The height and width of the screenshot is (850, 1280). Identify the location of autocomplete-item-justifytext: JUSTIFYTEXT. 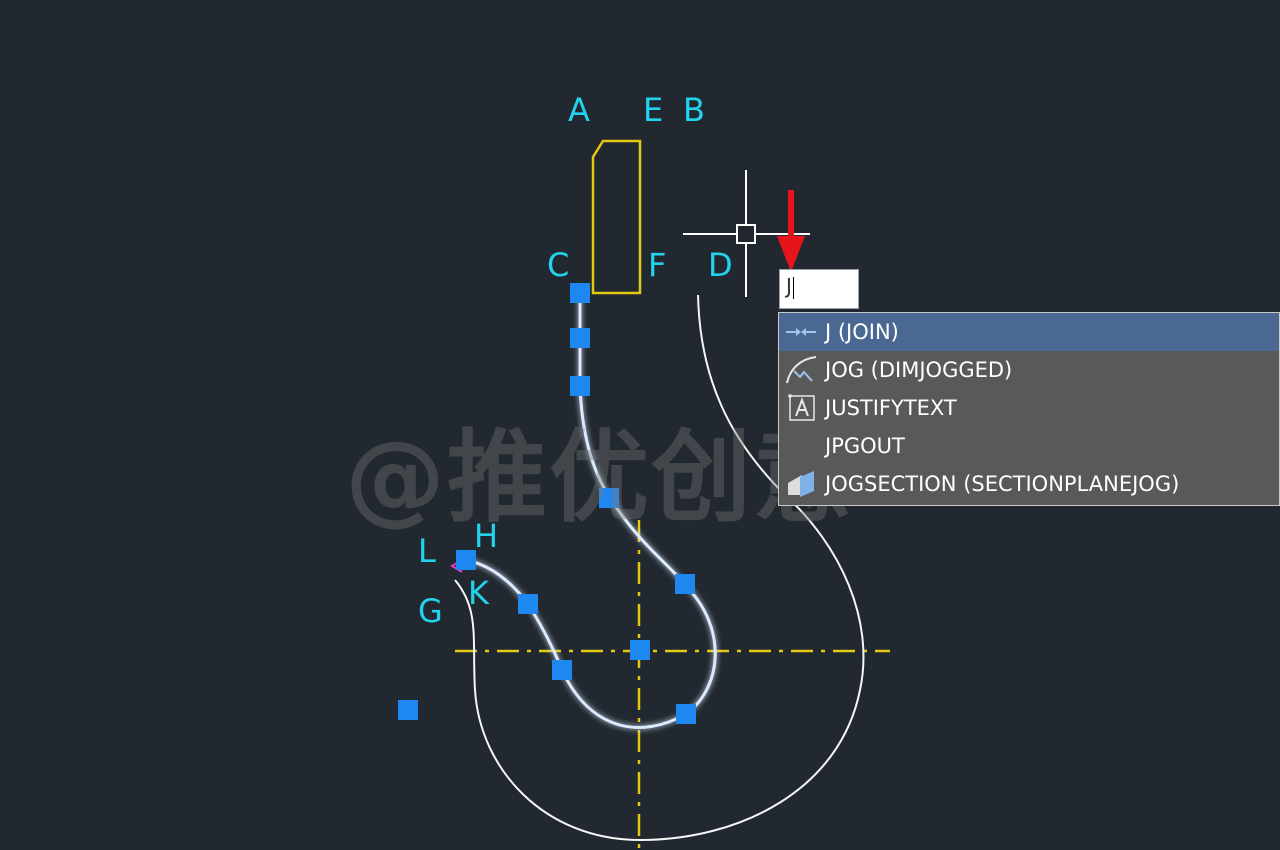
(1029, 408).